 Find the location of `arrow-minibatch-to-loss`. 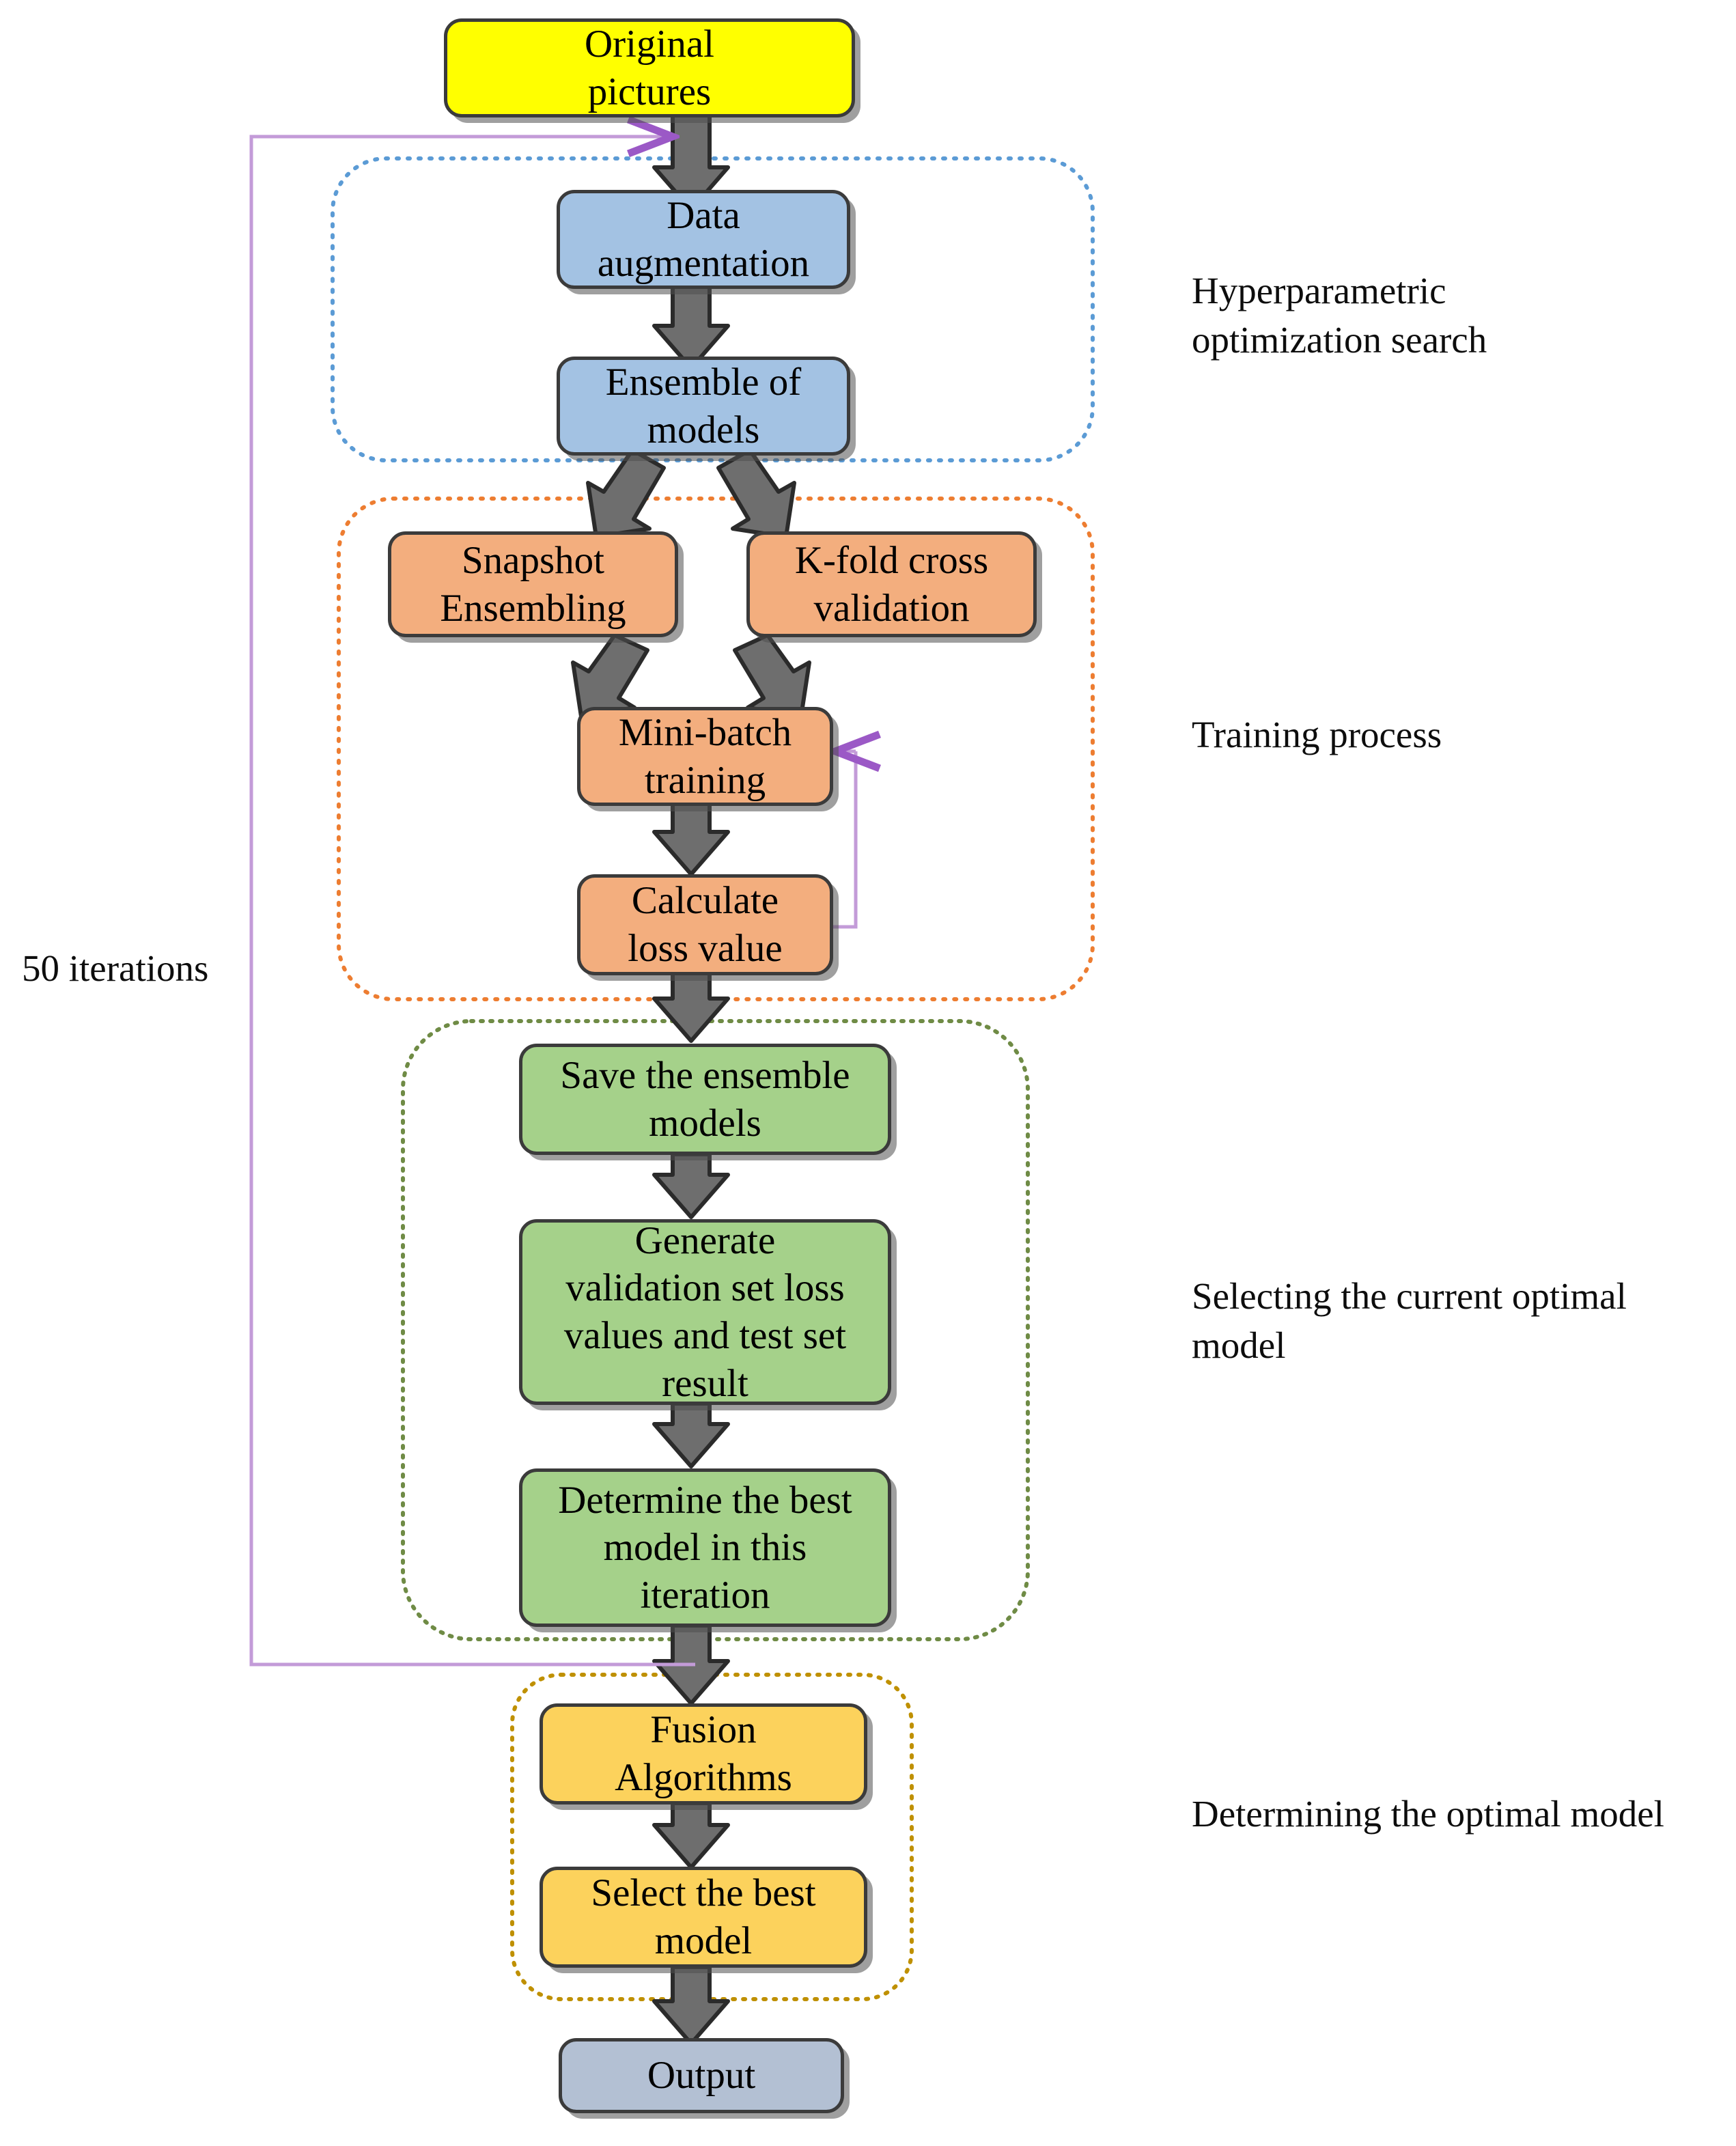

arrow-minibatch-to-loss is located at coordinates (691, 835).